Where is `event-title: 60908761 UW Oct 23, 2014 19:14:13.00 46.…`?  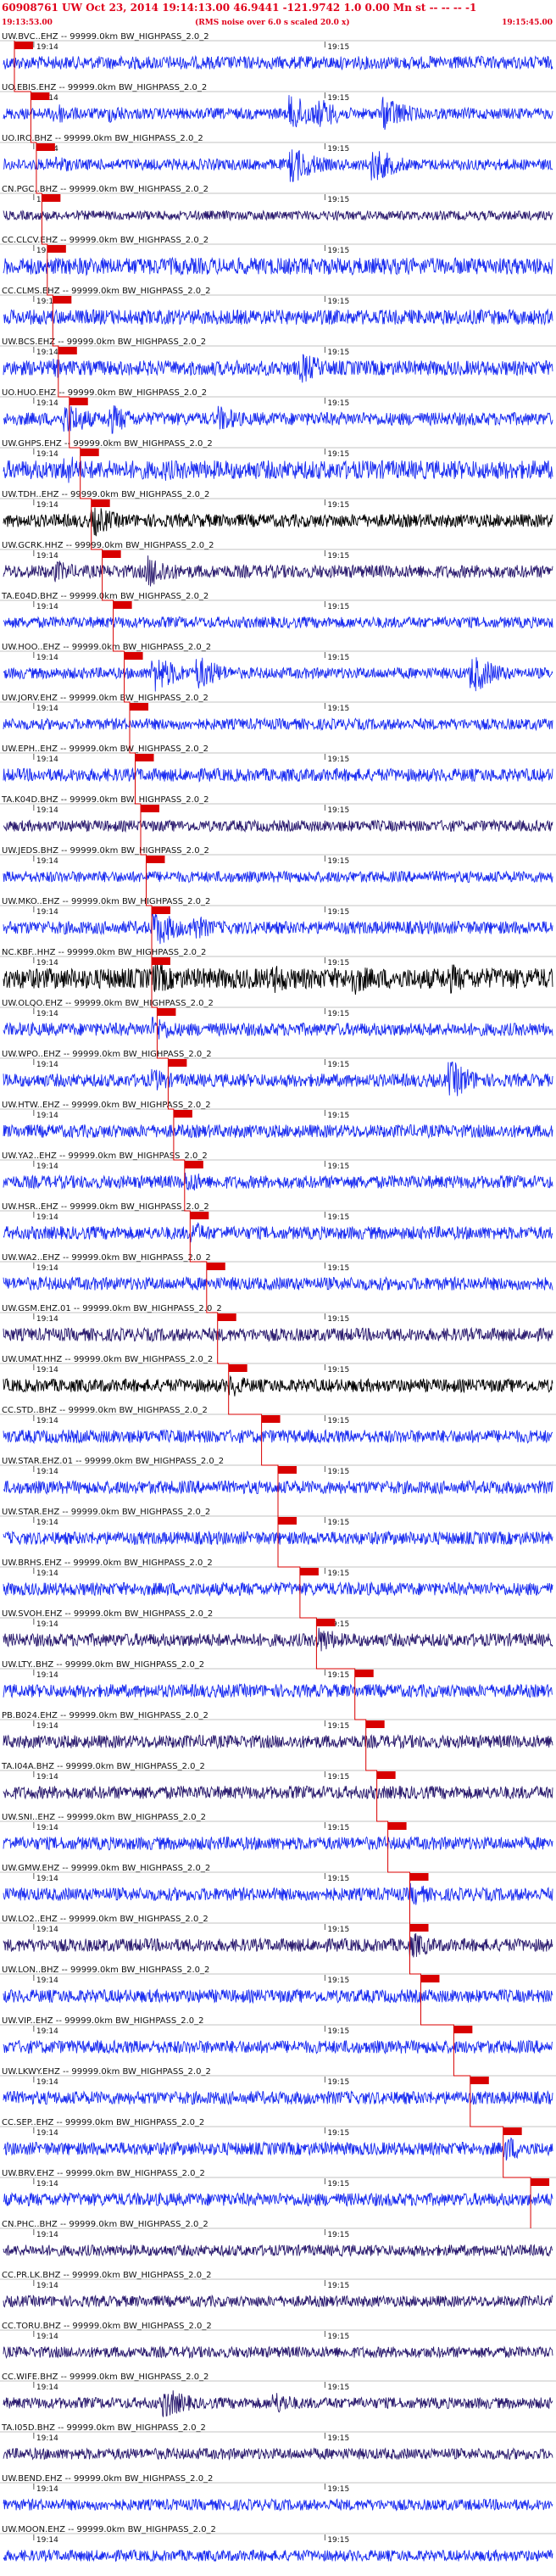 event-title: 60908761 UW Oct 23, 2014 19:14:13.00 46.… is located at coordinates (239, 8).